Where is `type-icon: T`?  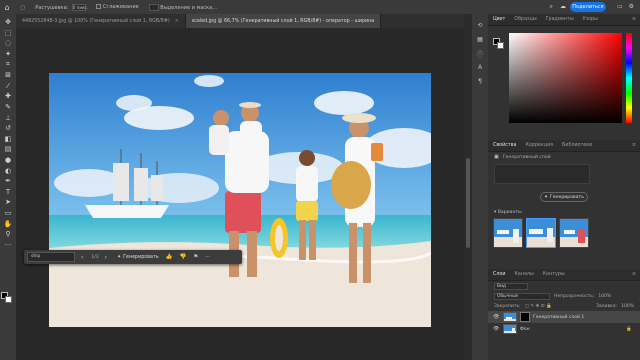
type-icon: T is located at coordinates (8, 192).